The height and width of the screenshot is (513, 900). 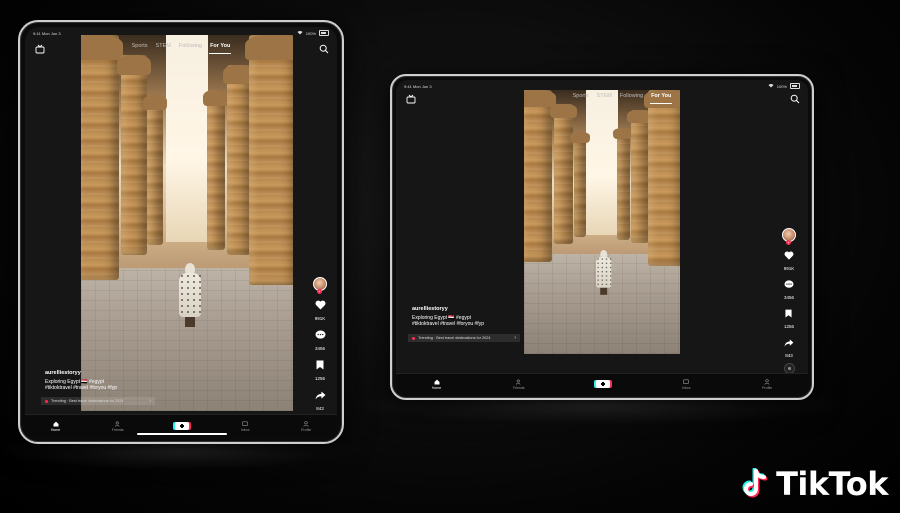 What do you see at coordinates (182, 434) in the screenshot?
I see `home-indicator` at bounding box center [182, 434].